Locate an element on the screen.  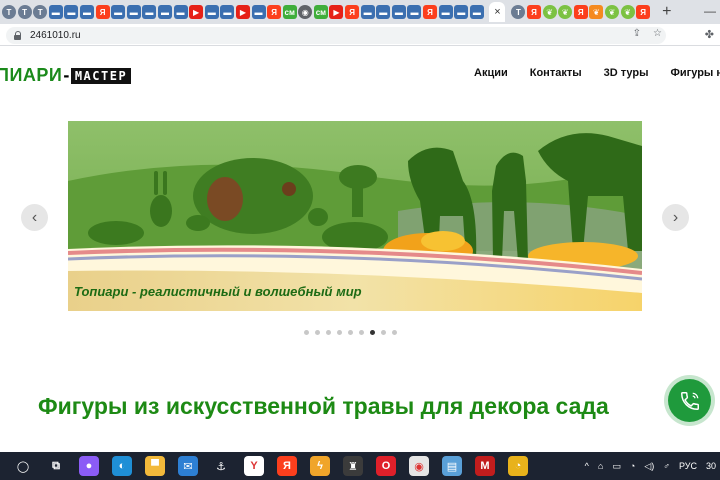
site-logo: ПИАРИ - МАСТЕР is located at coordinates (66, 75).